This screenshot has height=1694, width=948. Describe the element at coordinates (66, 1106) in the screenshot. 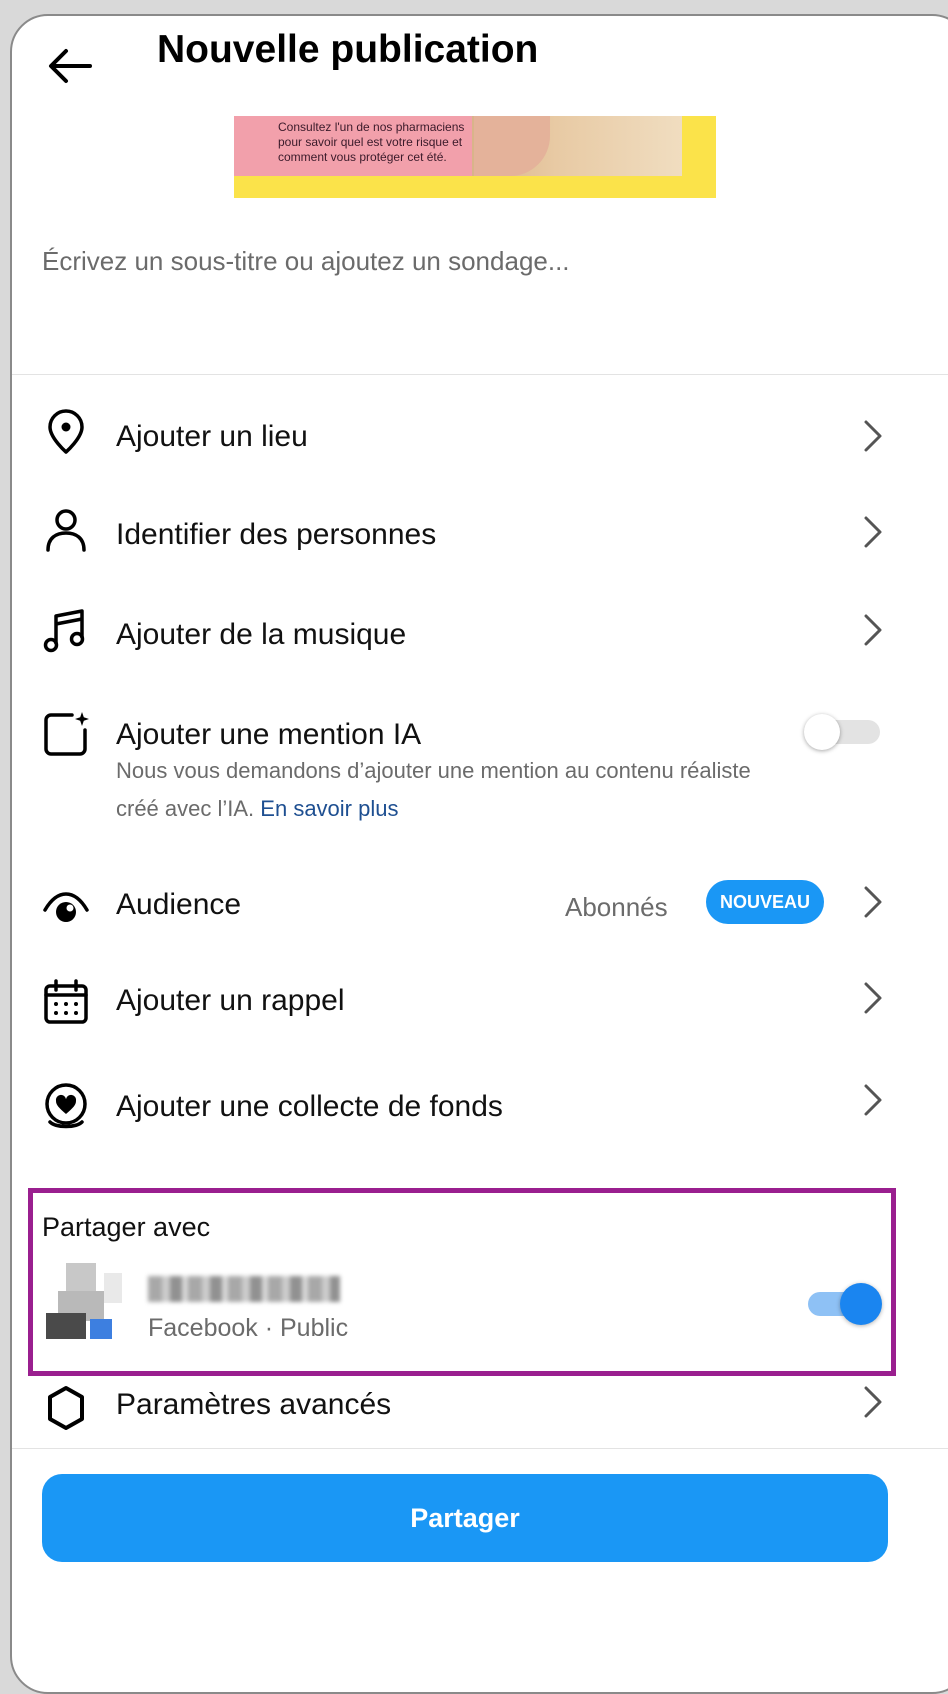

I see `fundraiser-heart-icon` at that location.